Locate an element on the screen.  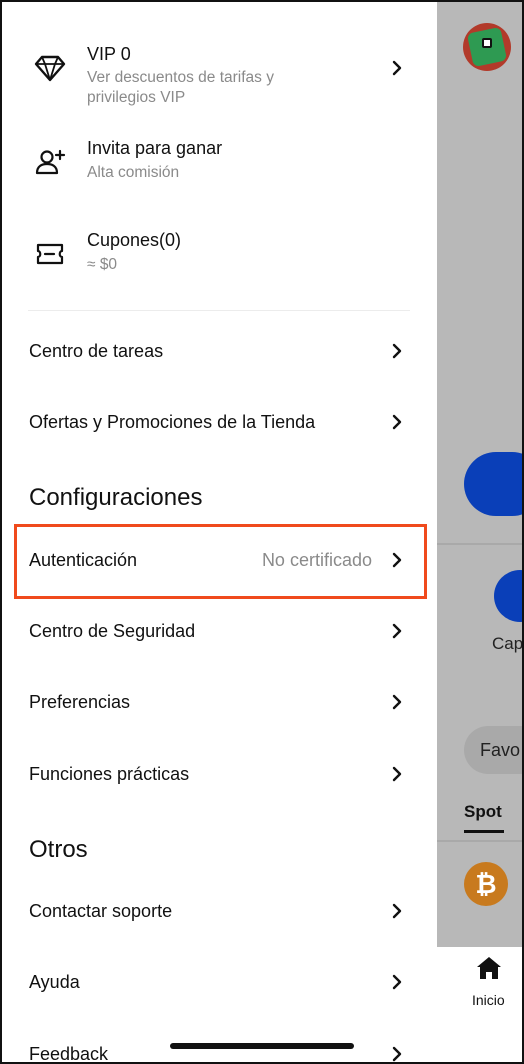
preferences-row: Preferencias is located at coordinates (218, 702).